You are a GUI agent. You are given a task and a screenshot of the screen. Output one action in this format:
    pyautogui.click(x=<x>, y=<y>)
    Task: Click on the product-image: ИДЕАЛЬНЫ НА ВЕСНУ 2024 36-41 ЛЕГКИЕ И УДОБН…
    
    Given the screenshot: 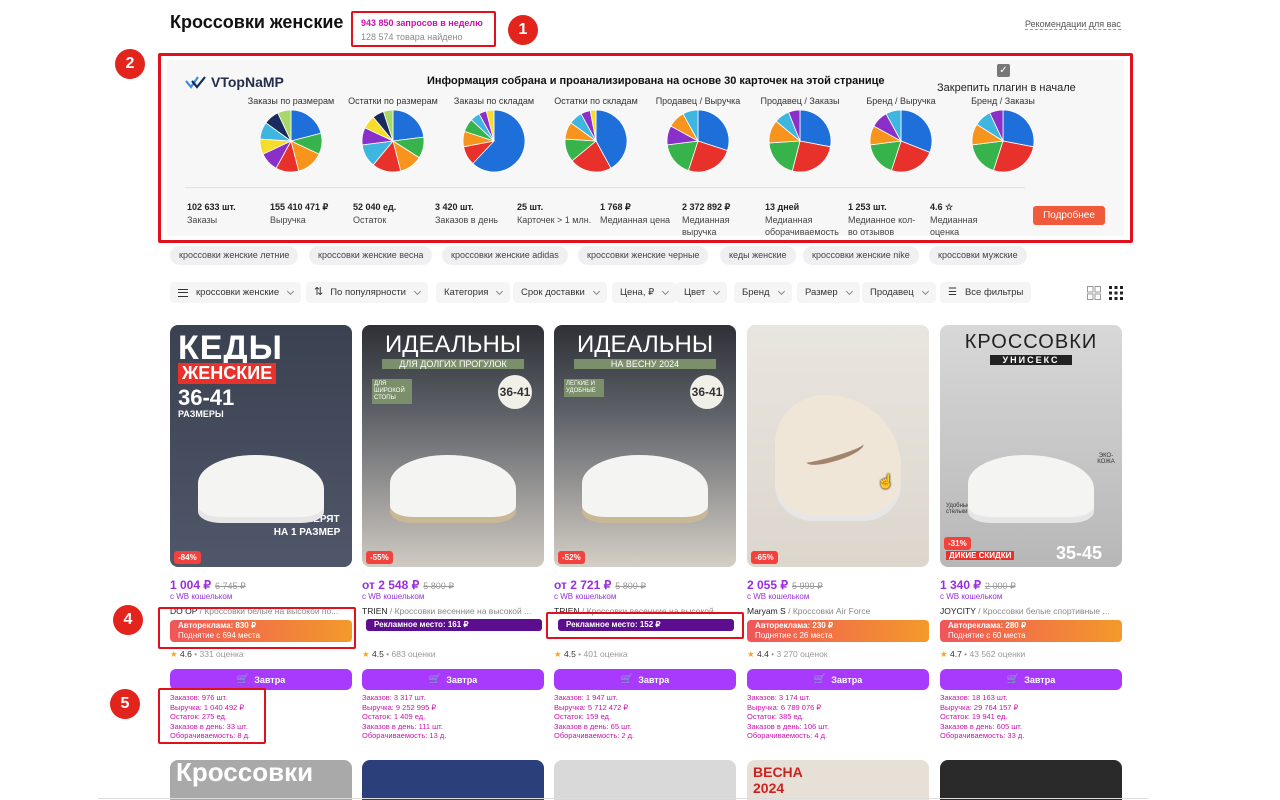 What is the action you would take?
    pyautogui.click(x=645, y=446)
    